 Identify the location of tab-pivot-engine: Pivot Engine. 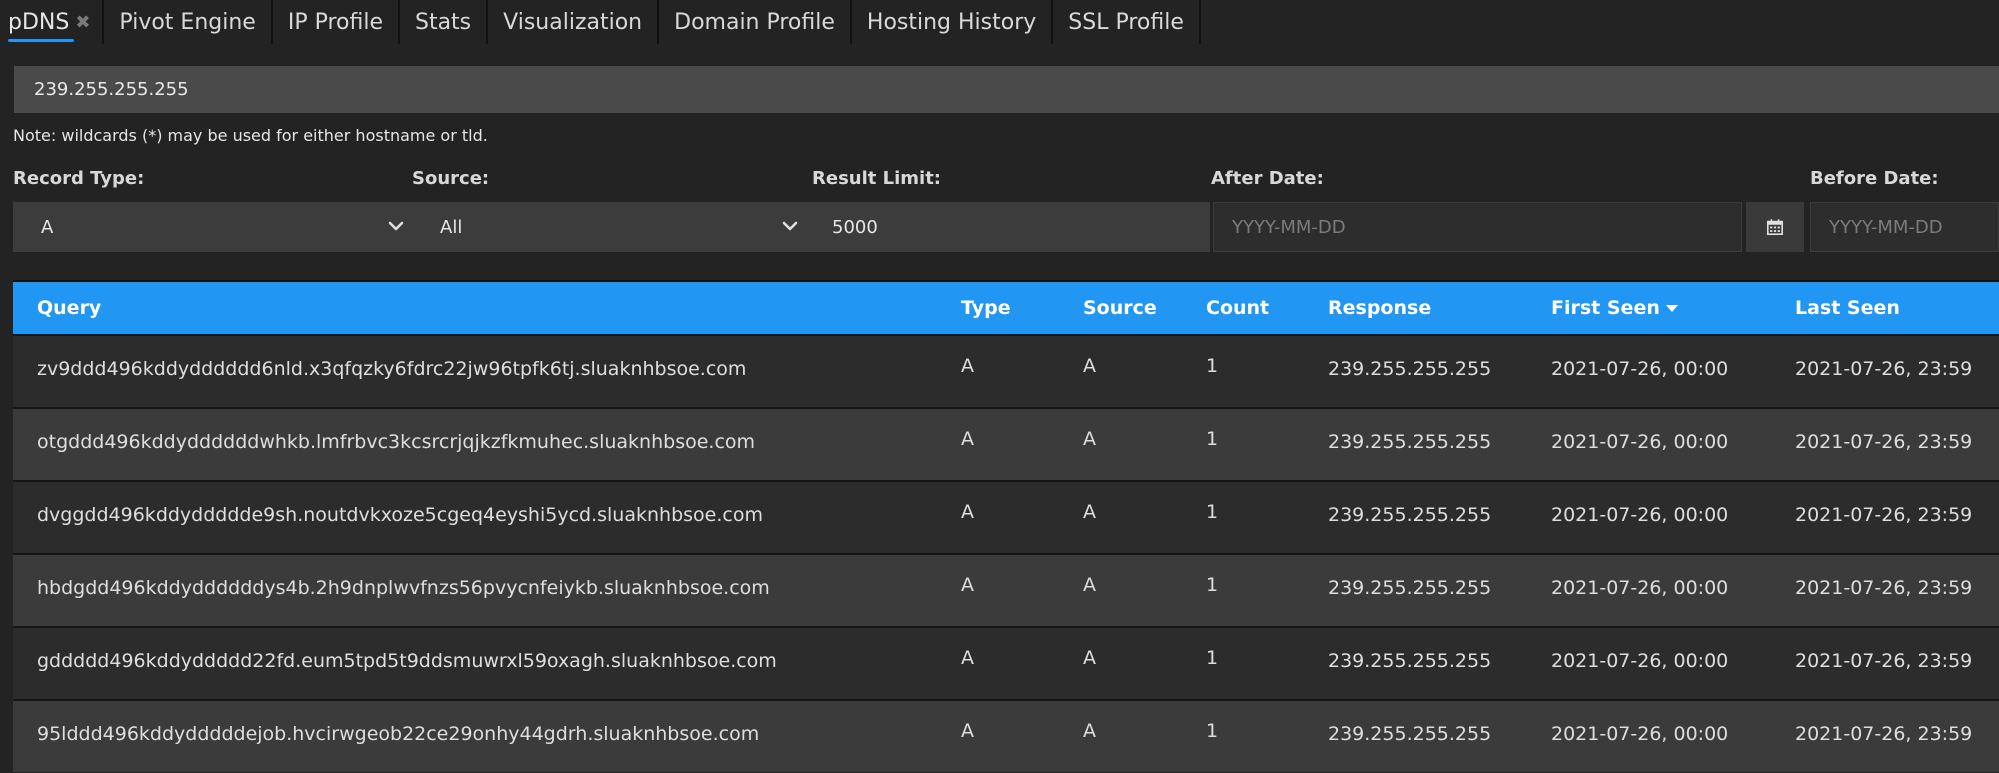
(188, 22).